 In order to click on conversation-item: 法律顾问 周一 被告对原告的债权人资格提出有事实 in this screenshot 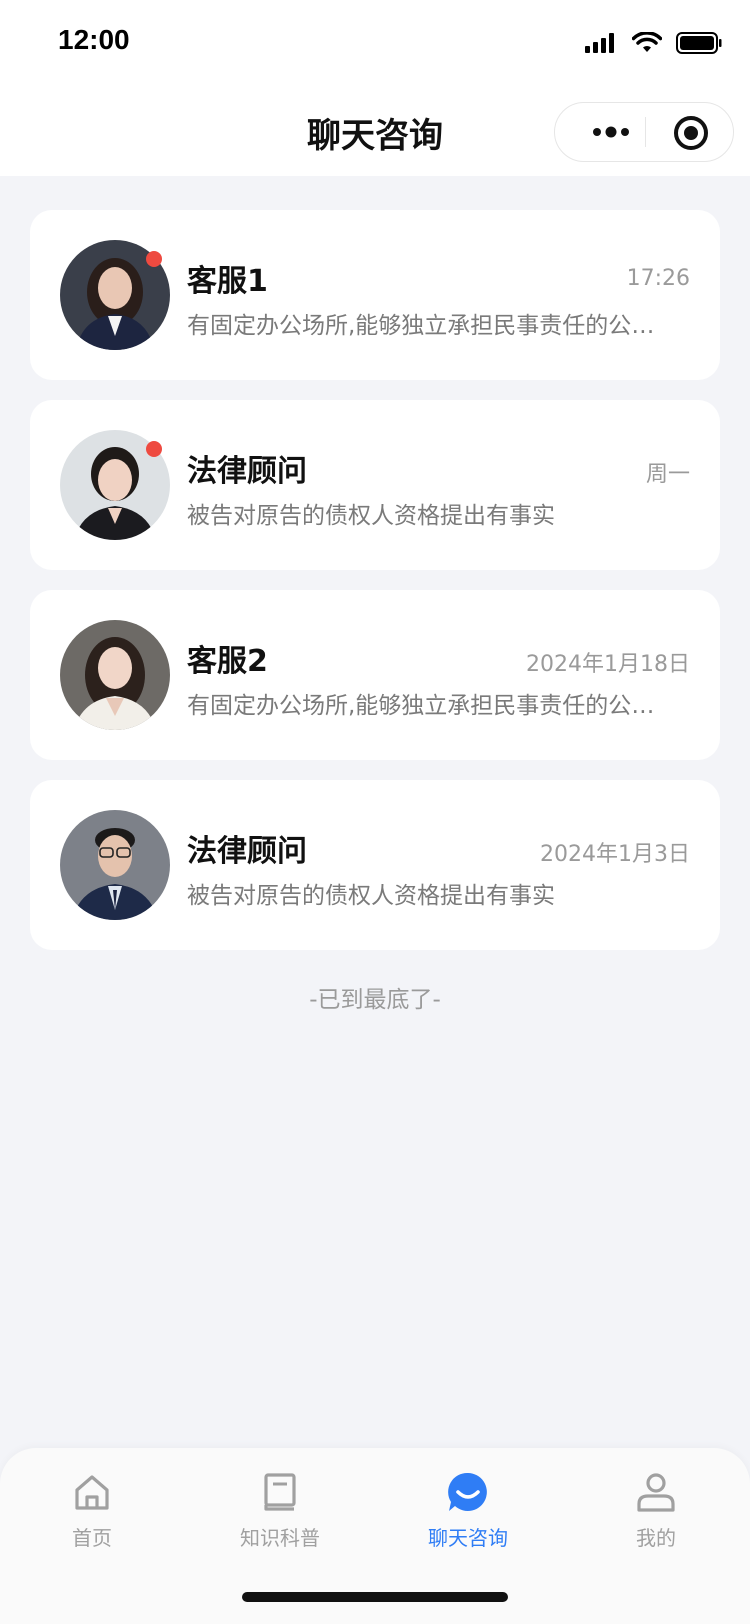, I will do `click(375, 485)`.